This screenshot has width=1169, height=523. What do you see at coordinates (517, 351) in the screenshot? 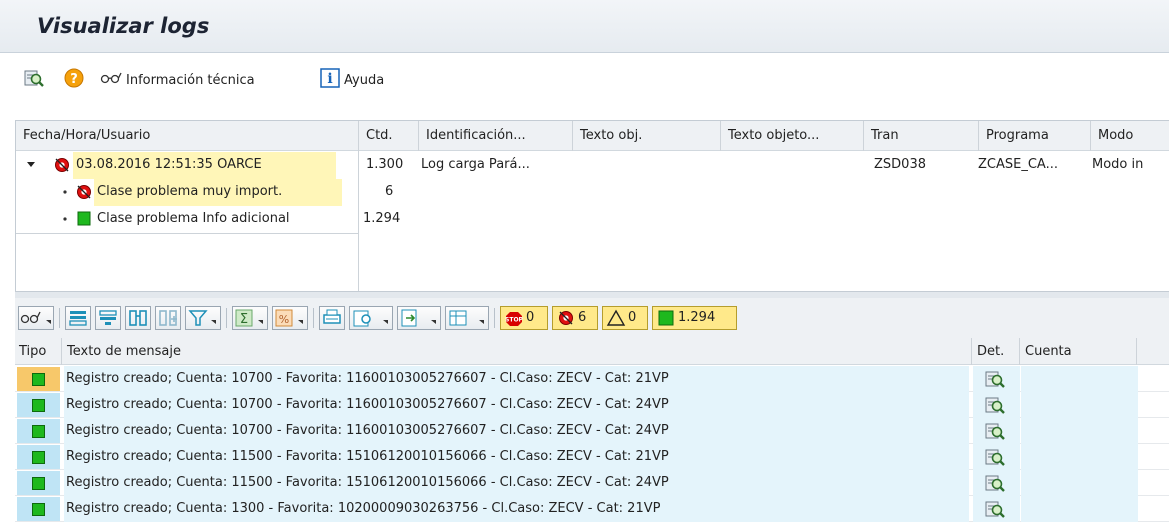
I see `col-message-text: Texto de mensaje` at bounding box center [517, 351].